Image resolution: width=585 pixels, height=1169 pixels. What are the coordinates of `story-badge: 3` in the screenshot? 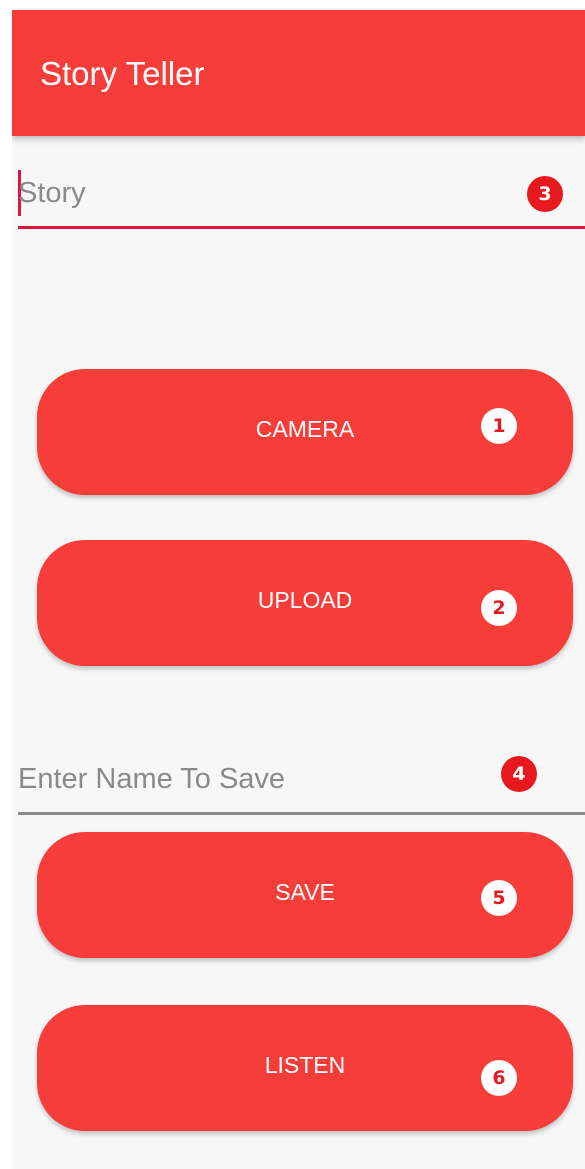 It's located at (545, 194).